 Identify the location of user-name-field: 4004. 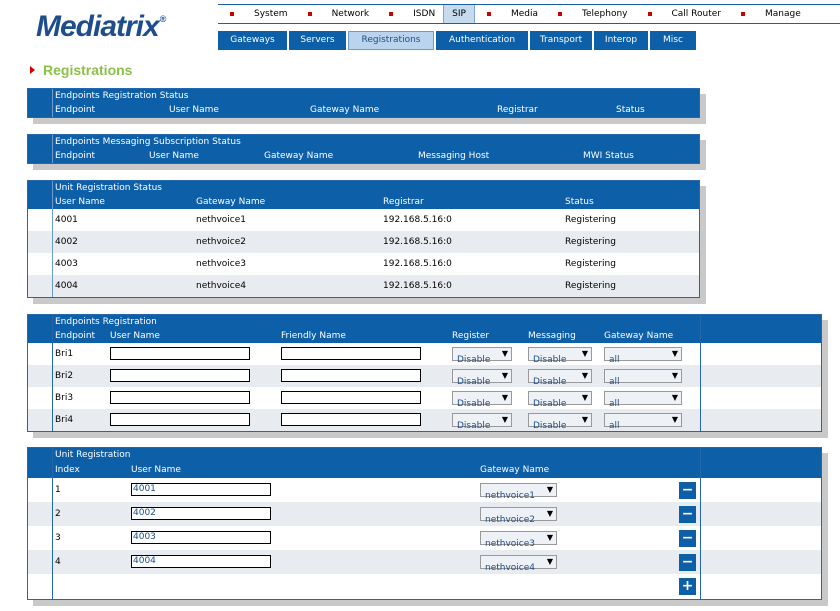
(201, 561).